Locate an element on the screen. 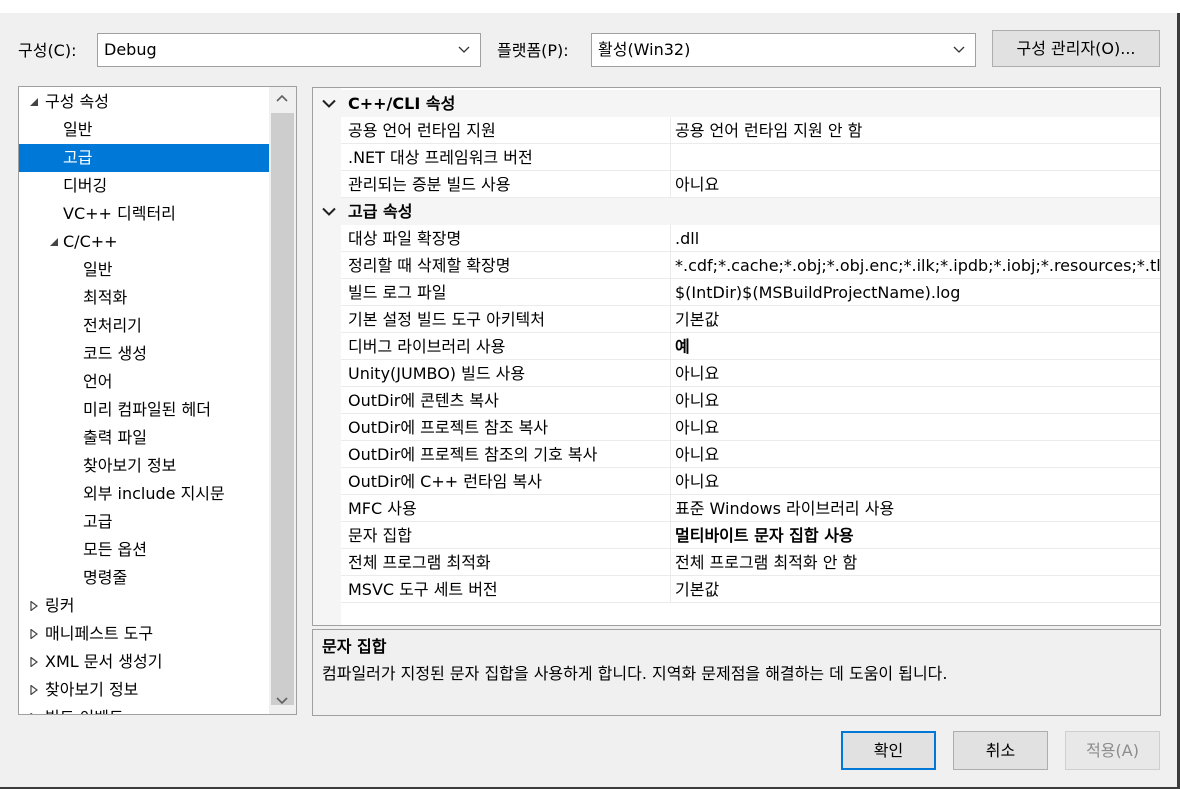  property-name: OutDir에 프로젝트 참조의 기호 복사 is located at coordinates (506, 454).